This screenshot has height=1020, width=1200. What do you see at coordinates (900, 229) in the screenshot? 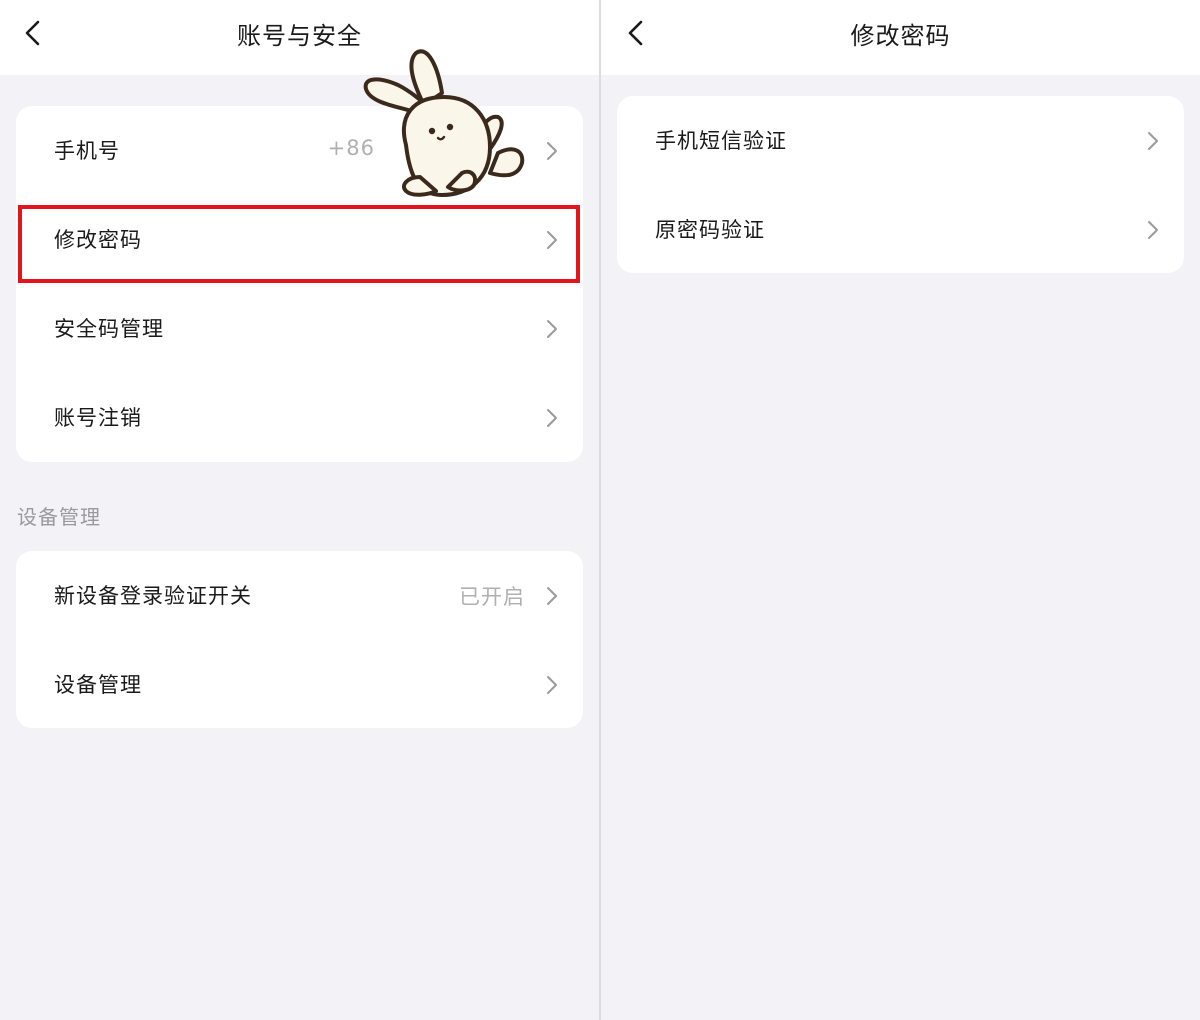
I see `row-old-password-verification: 原密码验证` at bounding box center [900, 229].